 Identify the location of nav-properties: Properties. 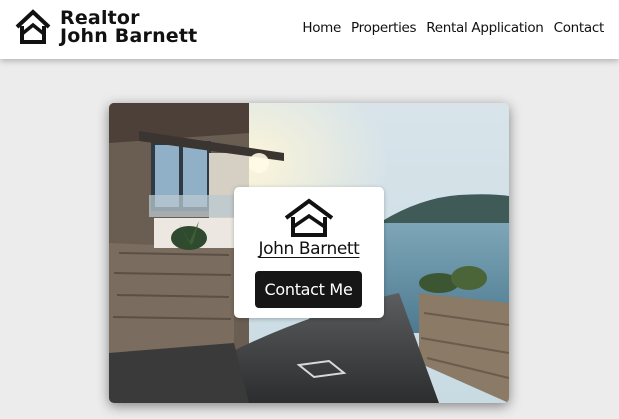
(384, 28).